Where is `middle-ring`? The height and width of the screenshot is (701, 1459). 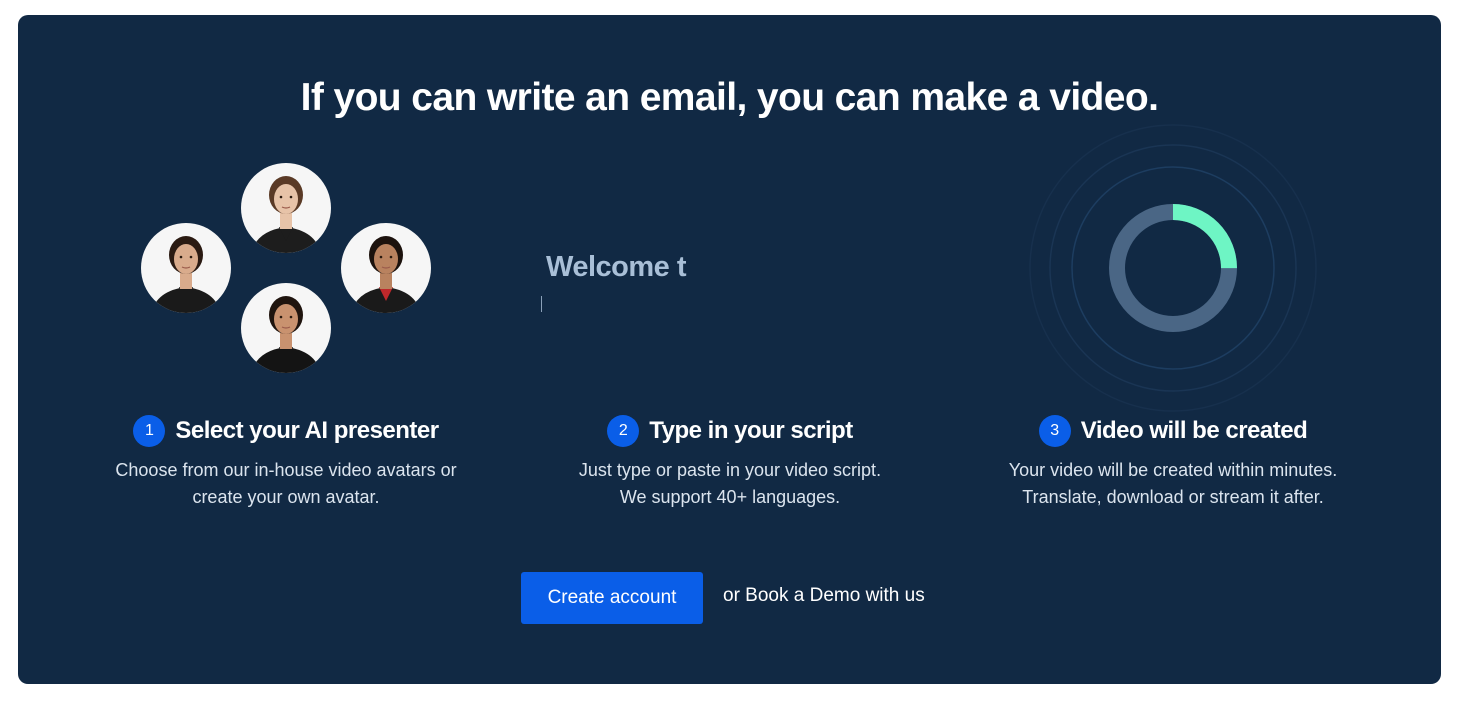 middle-ring is located at coordinates (1173, 268).